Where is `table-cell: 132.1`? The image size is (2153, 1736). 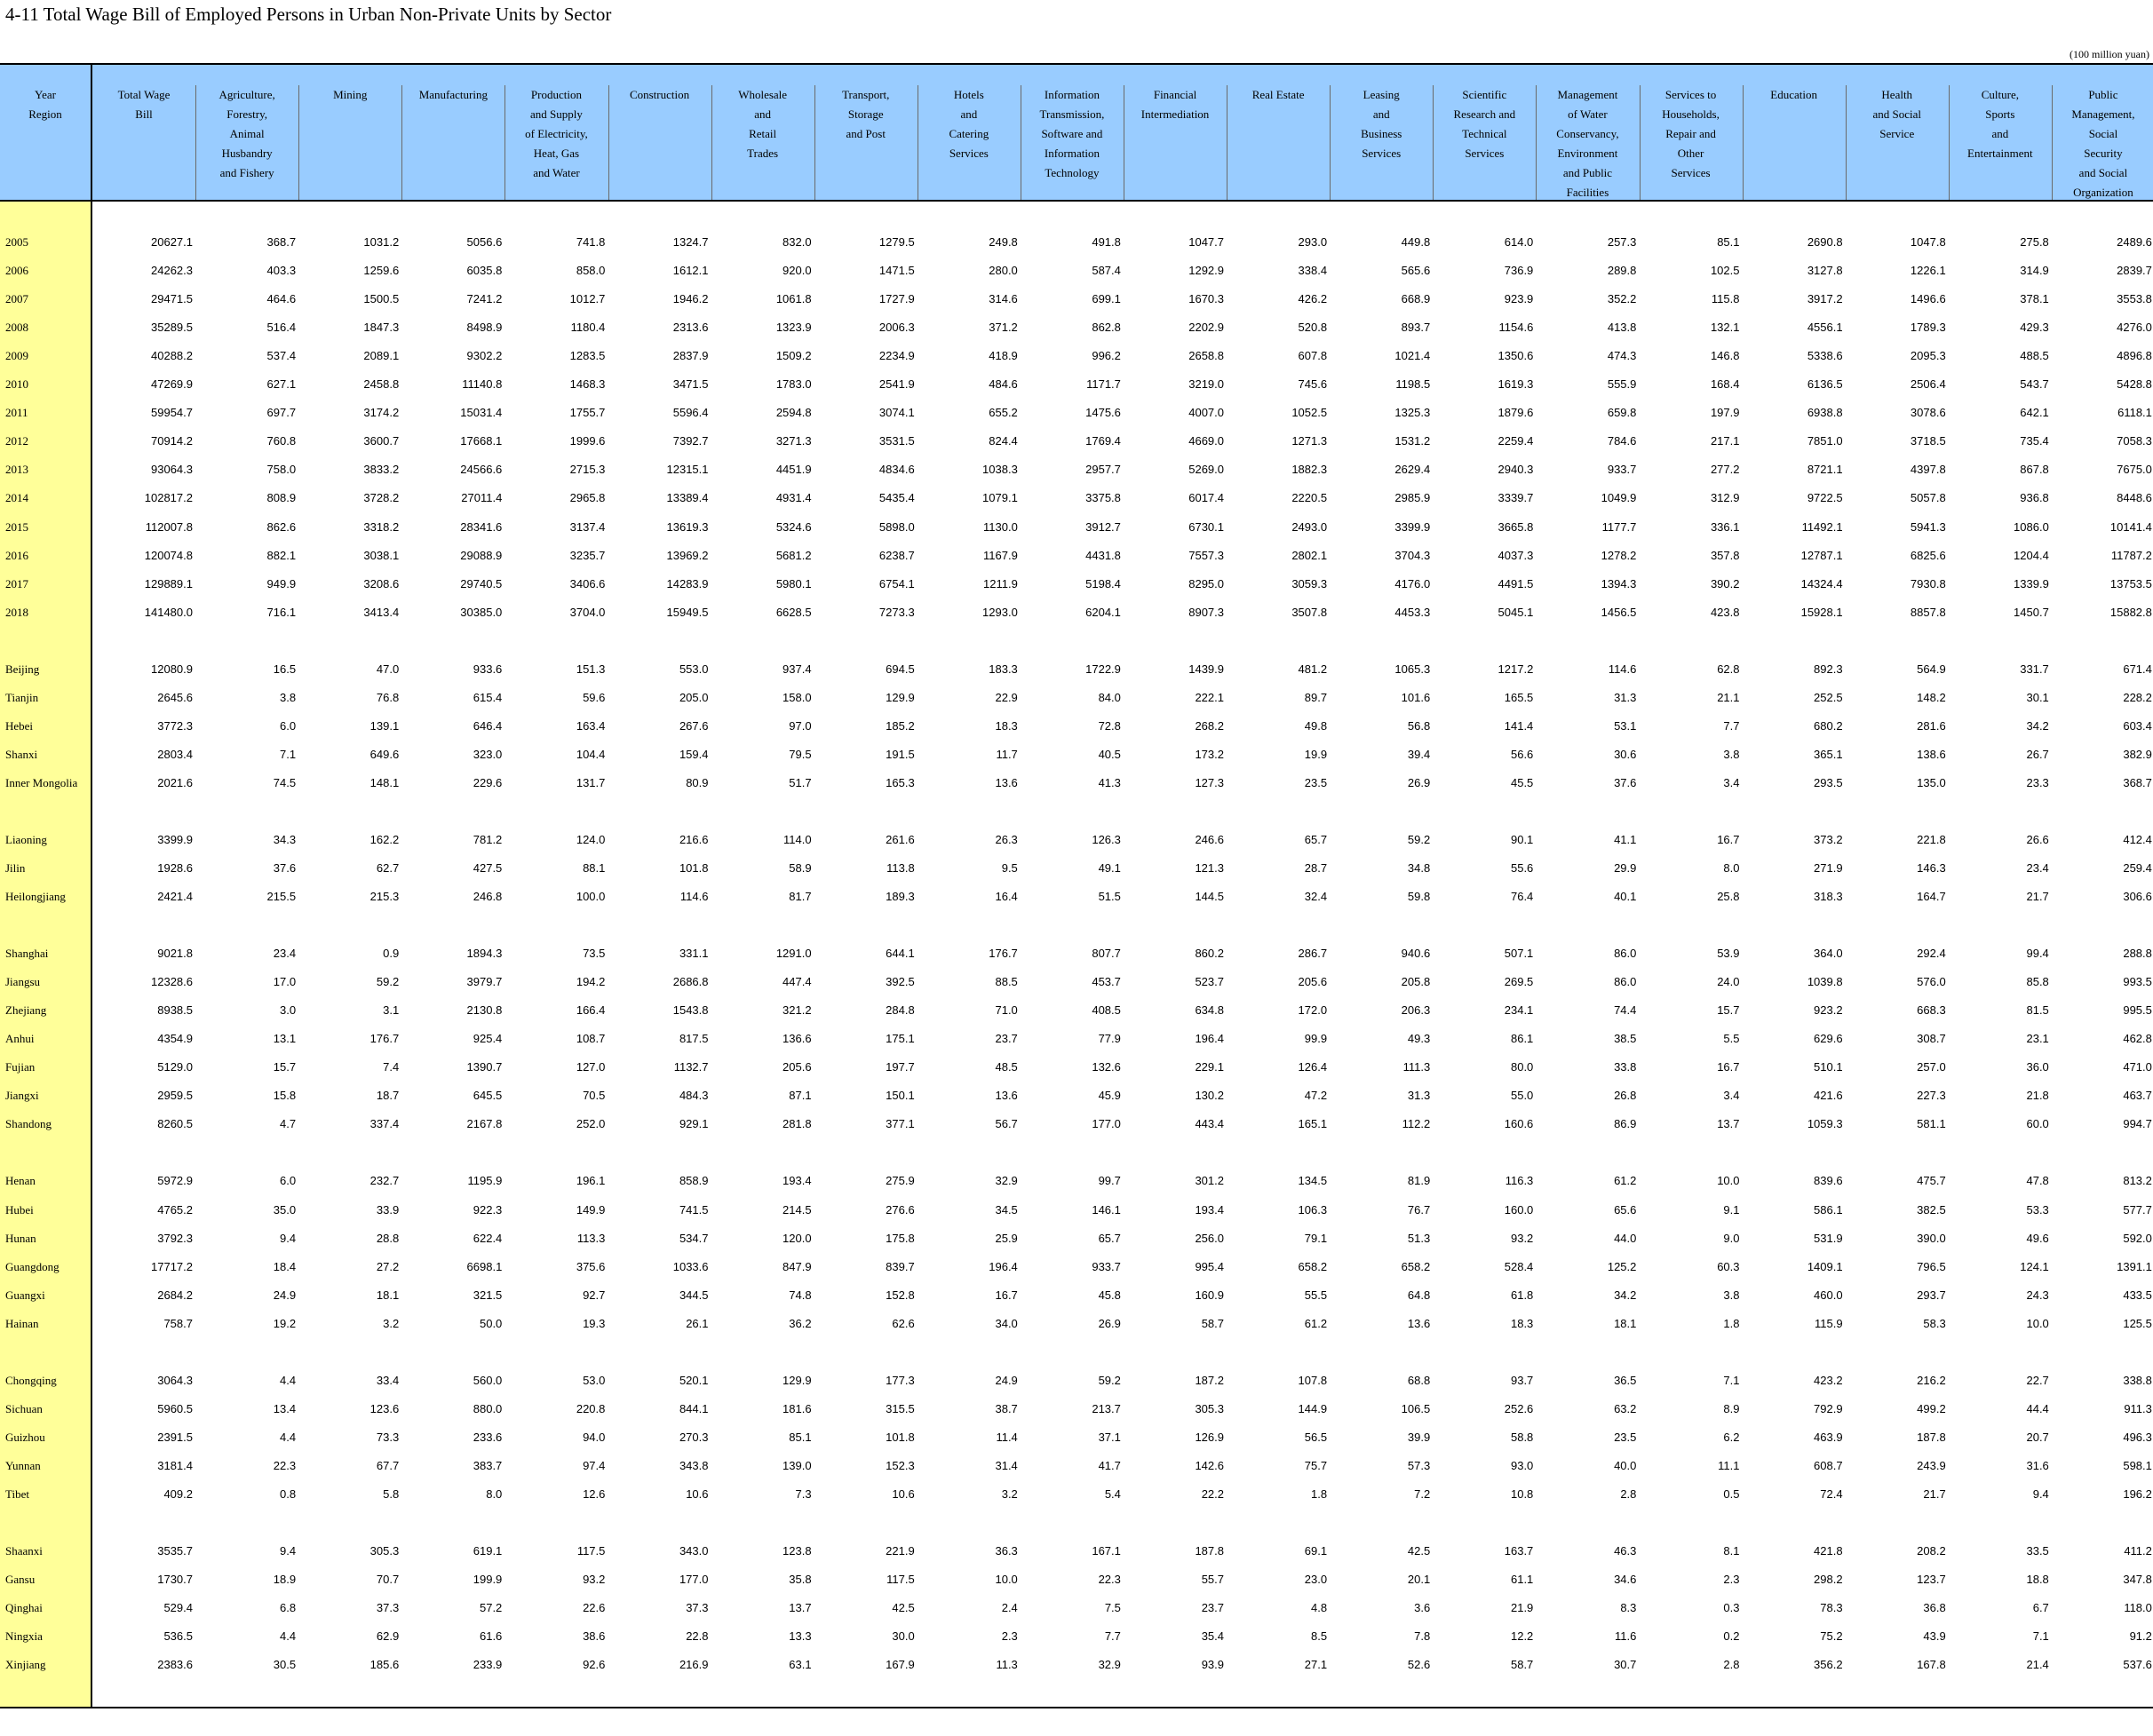
table-cell: 132.1 is located at coordinates (1725, 328).